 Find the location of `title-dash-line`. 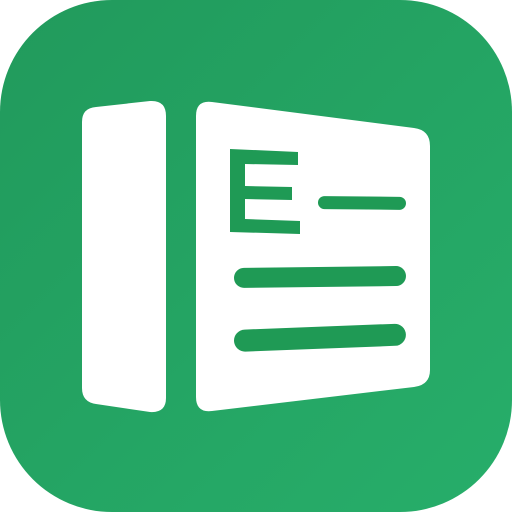

title-dash-line is located at coordinates (361, 203).